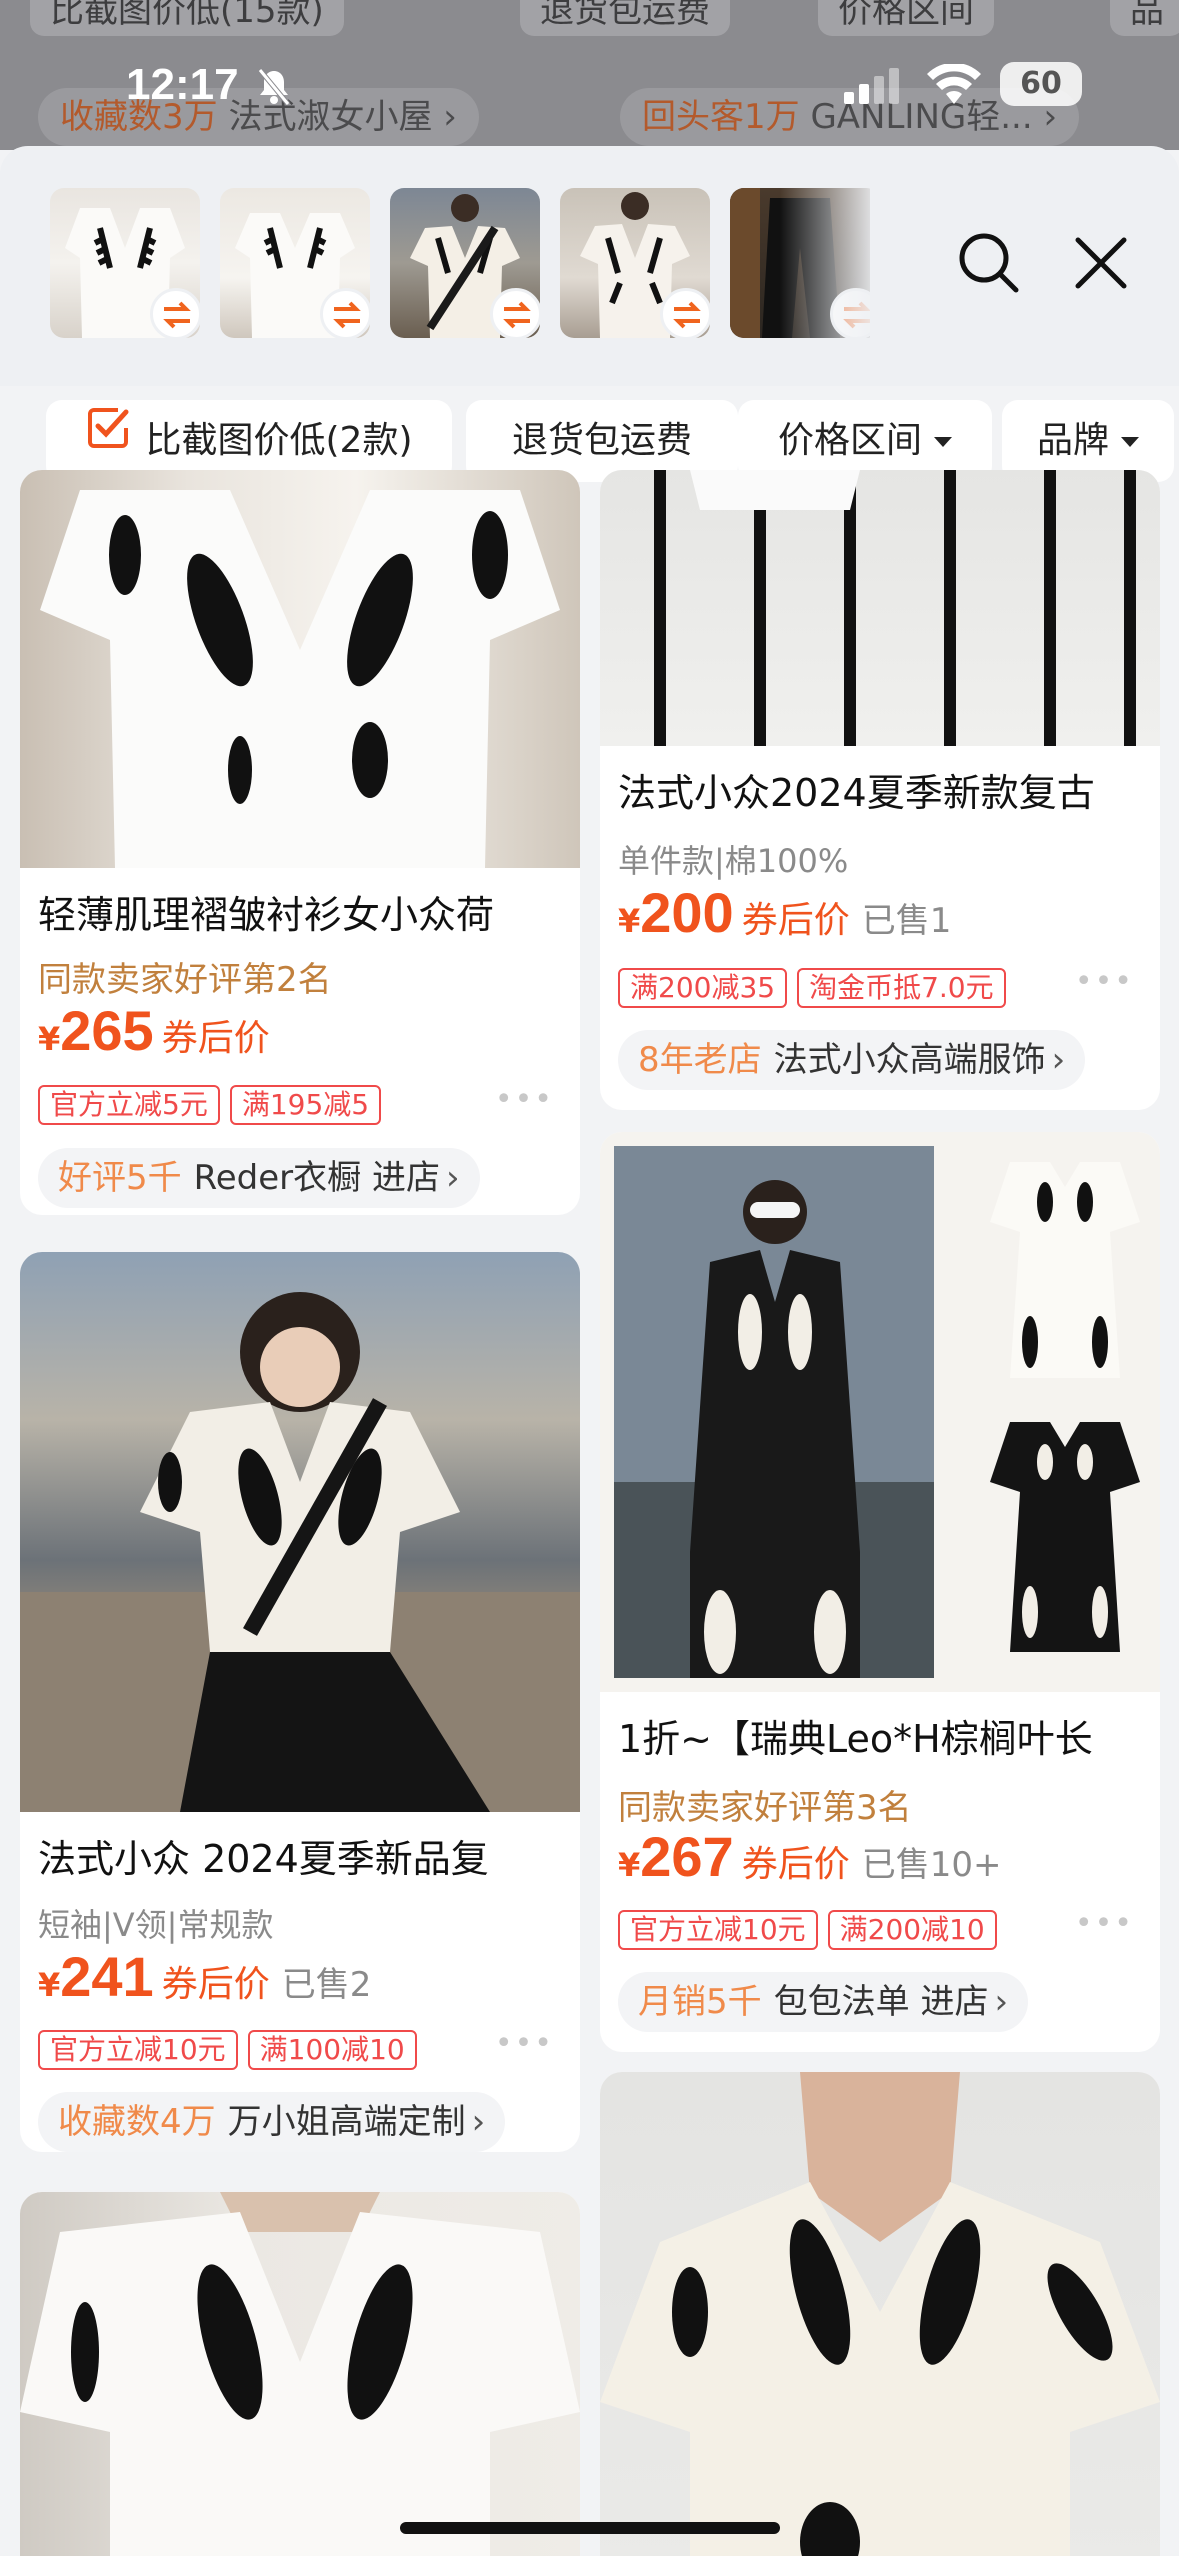 The image size is (1179, 2556). Describe the element at coordinates (1101, 263) in the screenshot. I see `close-icon` at that location.